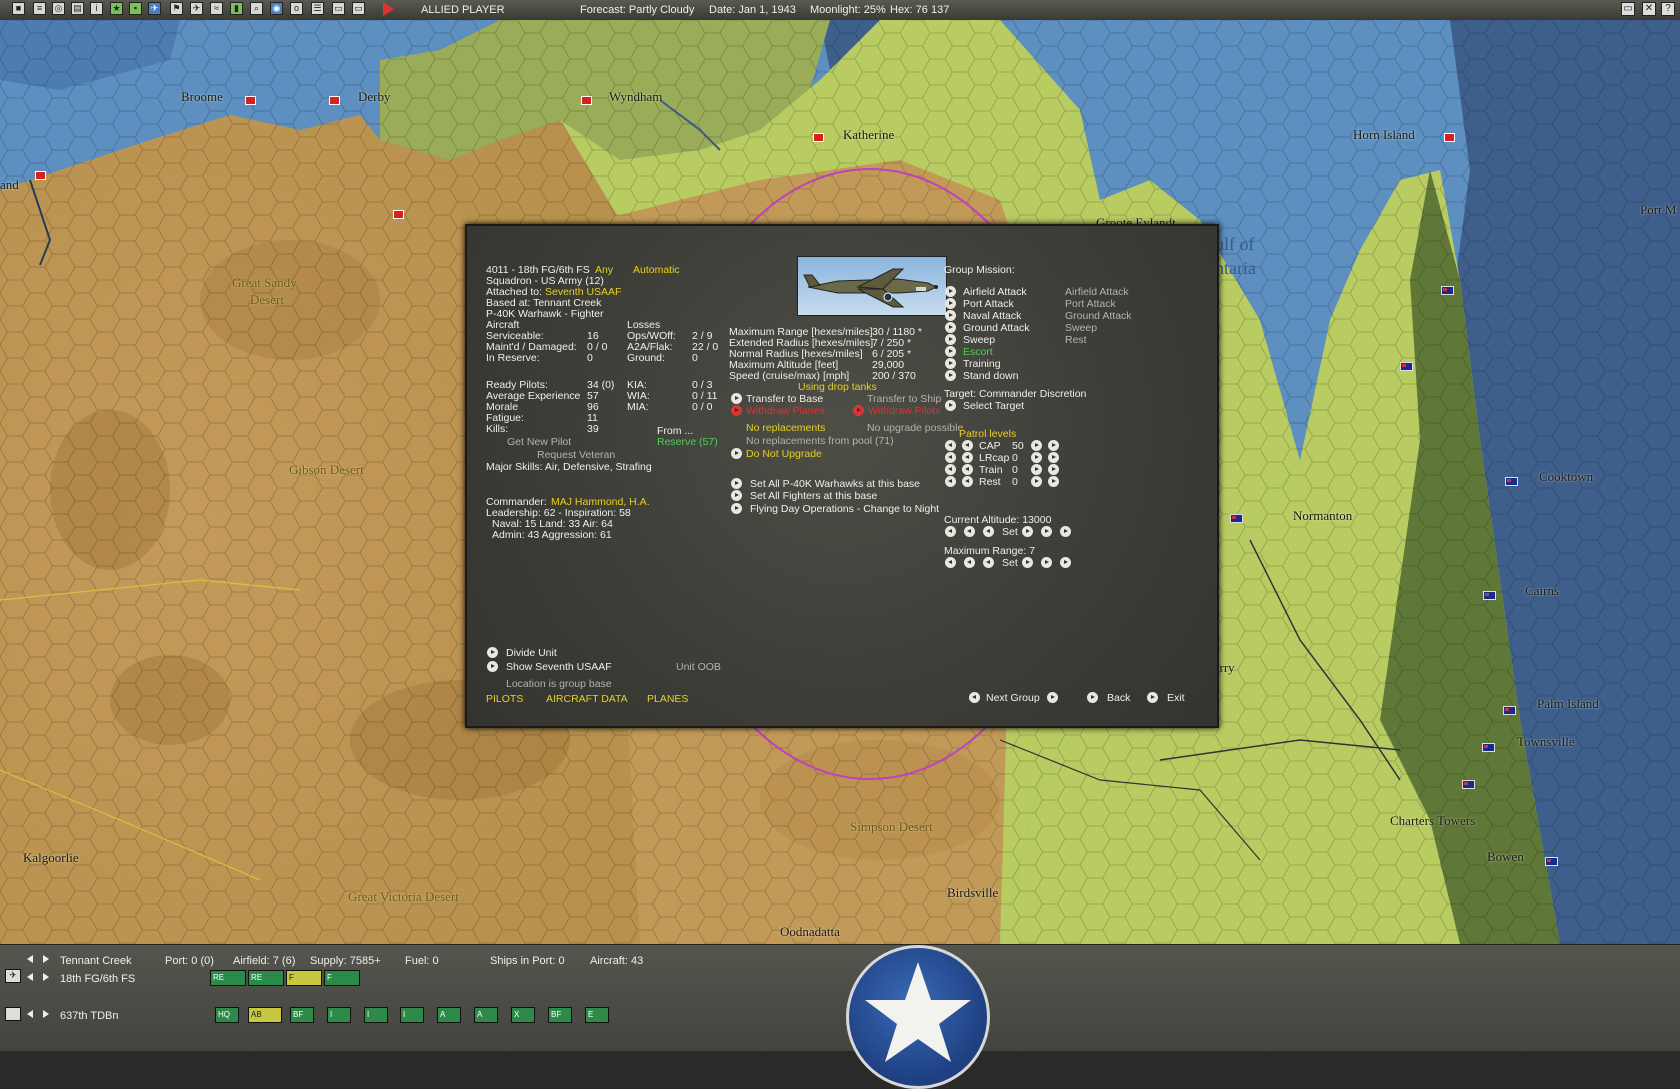  What do you see at coordinates (227, 1015) in the screenshot?
I see `ground-unit-chip: HQ` at bounding box center [227, 1015].